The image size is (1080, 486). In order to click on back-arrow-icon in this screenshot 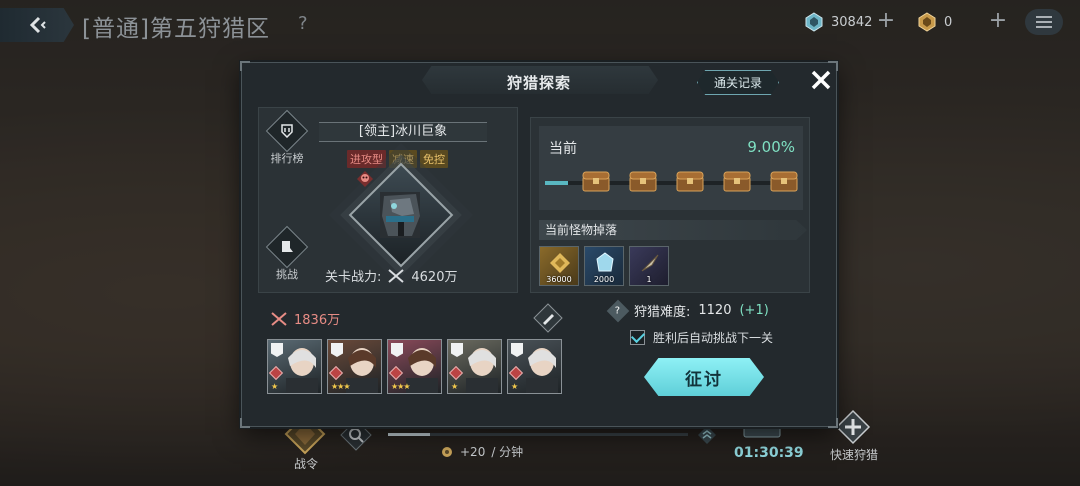, I will do `click(37, 25)`.